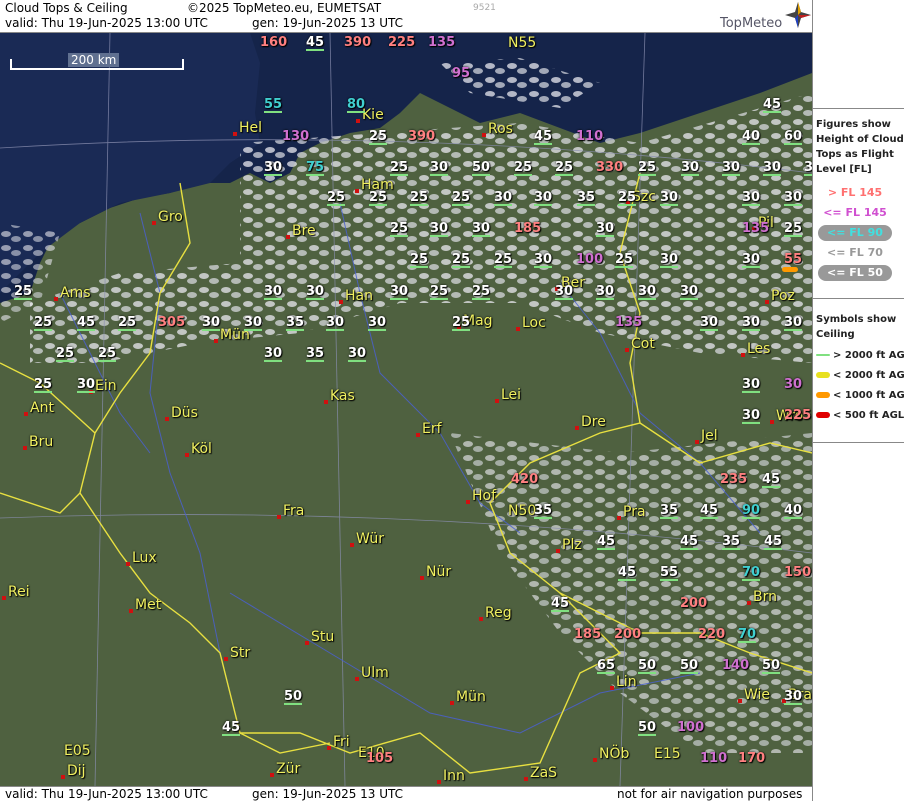 The width and height of the screenshot is (904, 802). Describe the element at coordinates (855, 212) in the screenshot. I see `legend-level-item: <= FL 145` at that location.